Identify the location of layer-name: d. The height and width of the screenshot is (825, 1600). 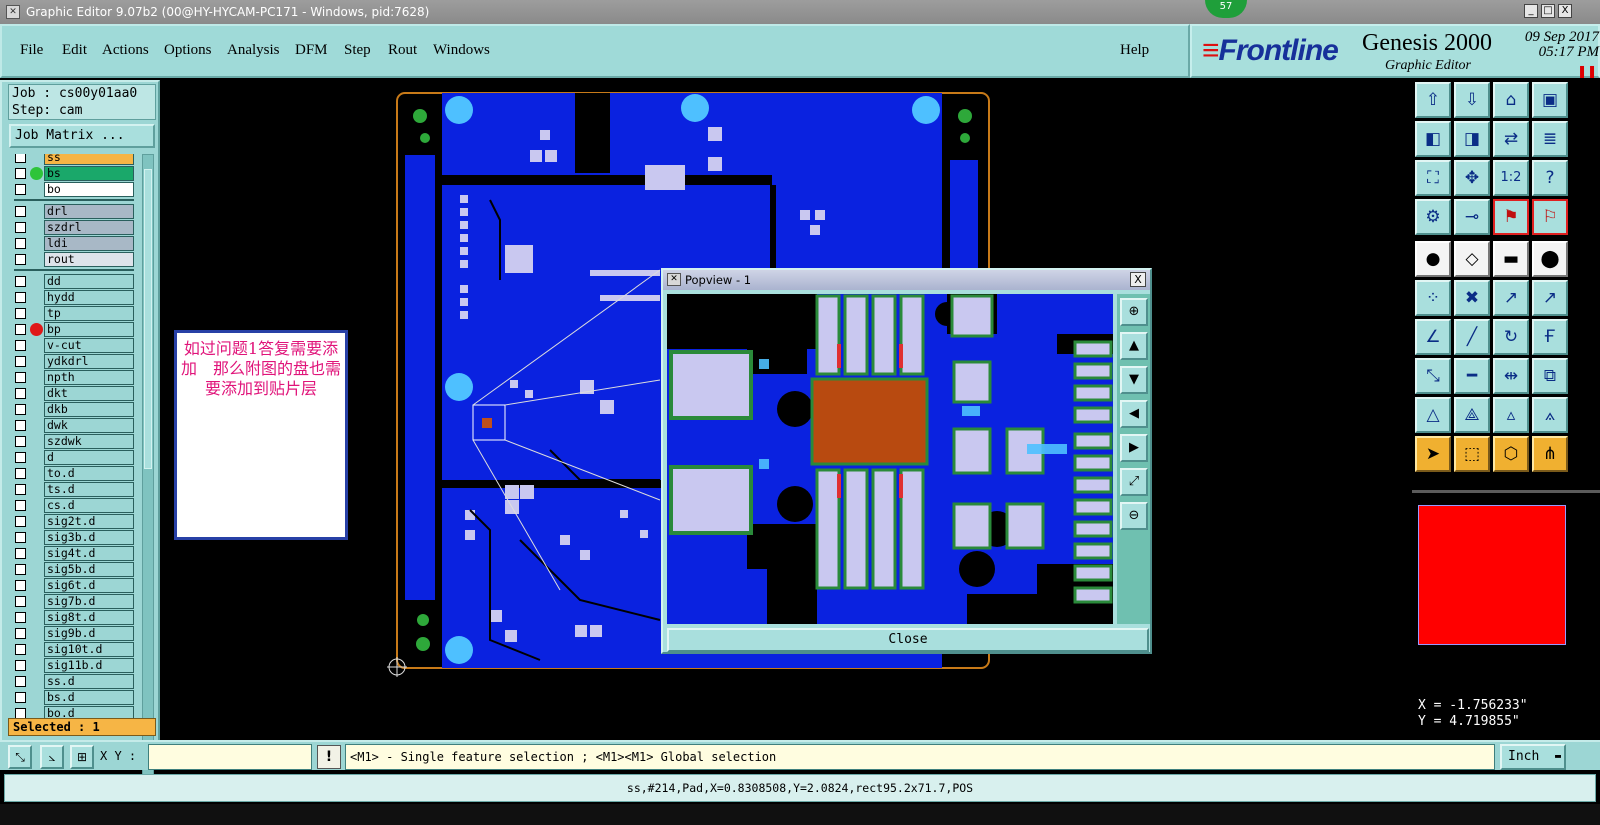
(89, 457).